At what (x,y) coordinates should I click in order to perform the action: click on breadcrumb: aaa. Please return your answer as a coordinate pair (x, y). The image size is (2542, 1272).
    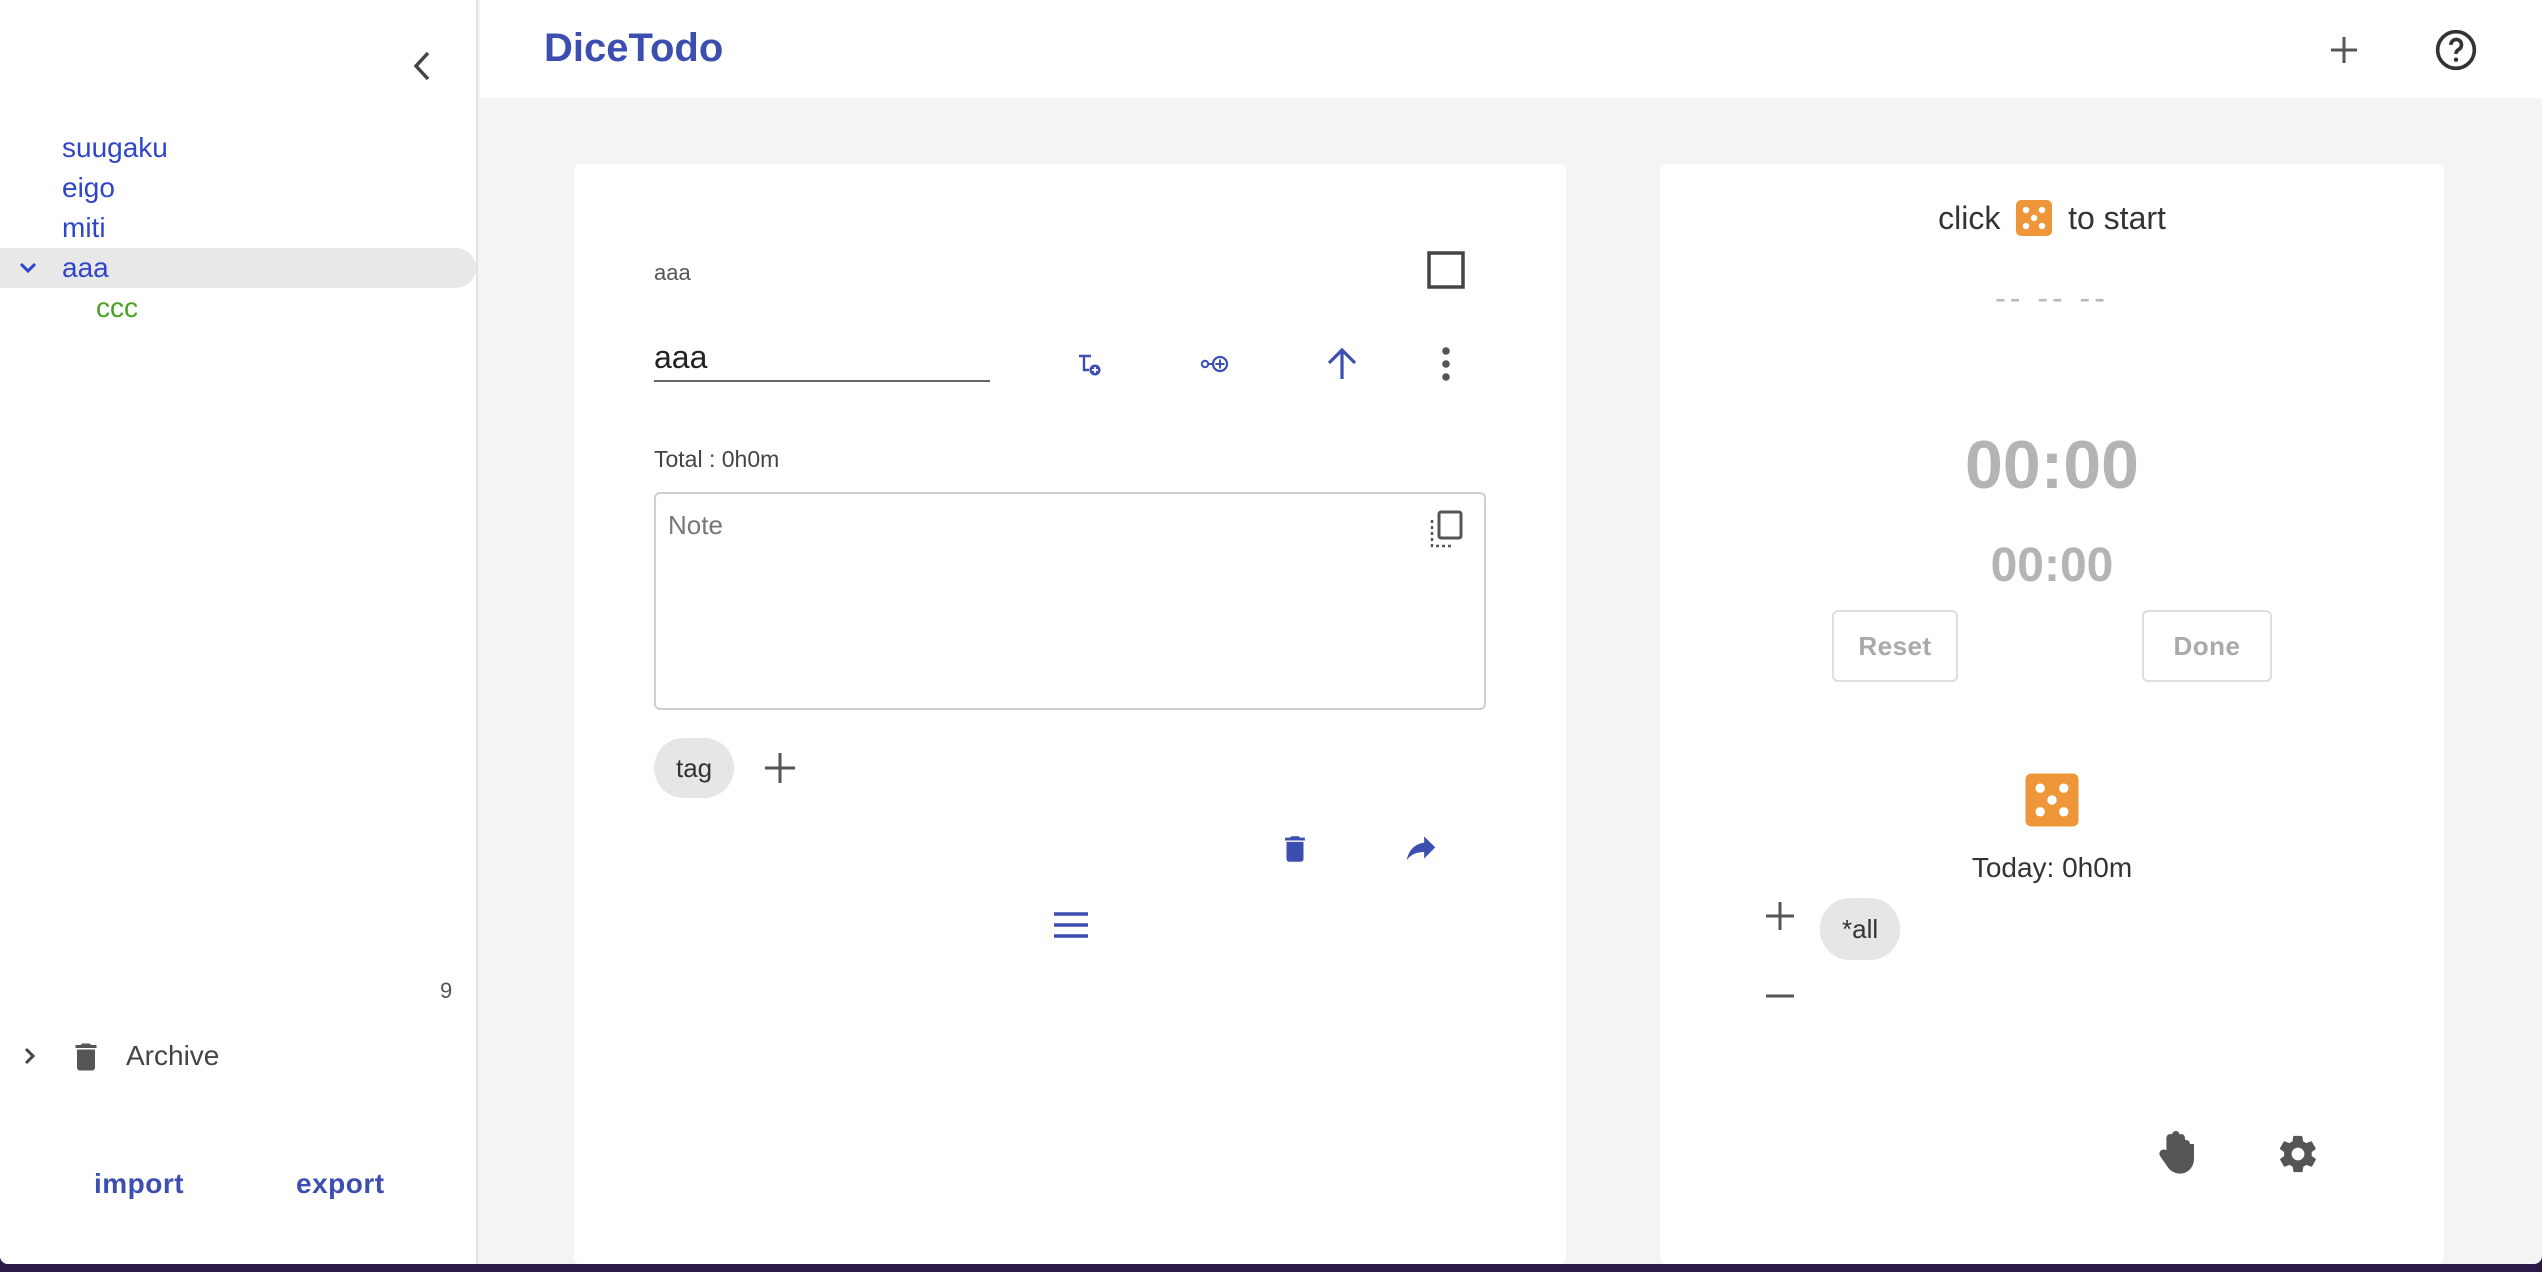
    Looking at the image, I should click on (672, 272).